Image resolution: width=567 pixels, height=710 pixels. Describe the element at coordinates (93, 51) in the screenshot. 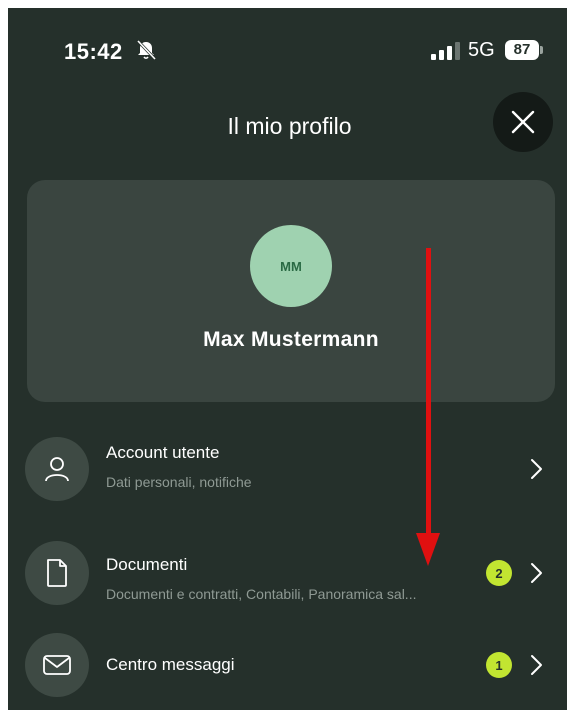

I see `status-time: 15:42` at that location.